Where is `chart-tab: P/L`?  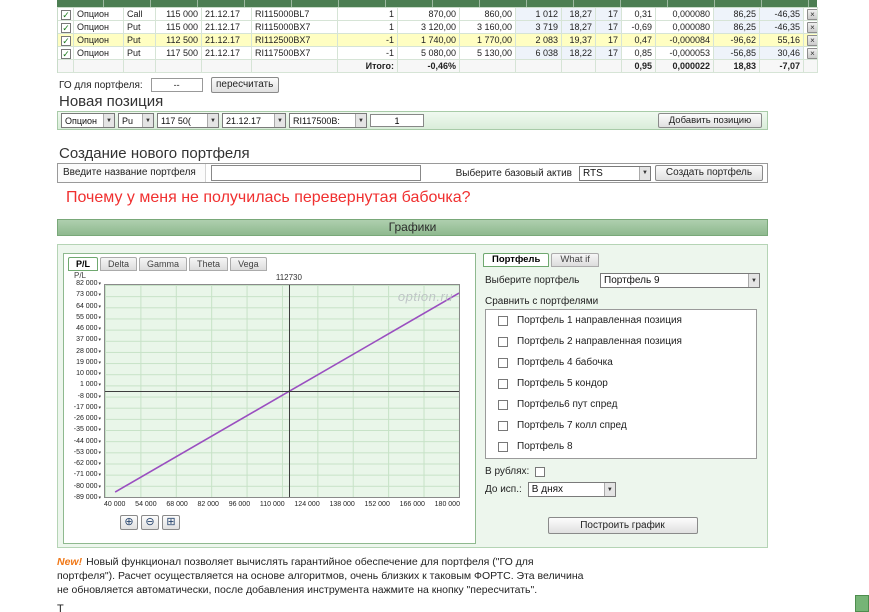 chart-tab: P/L is located at coordinates (83, 264).